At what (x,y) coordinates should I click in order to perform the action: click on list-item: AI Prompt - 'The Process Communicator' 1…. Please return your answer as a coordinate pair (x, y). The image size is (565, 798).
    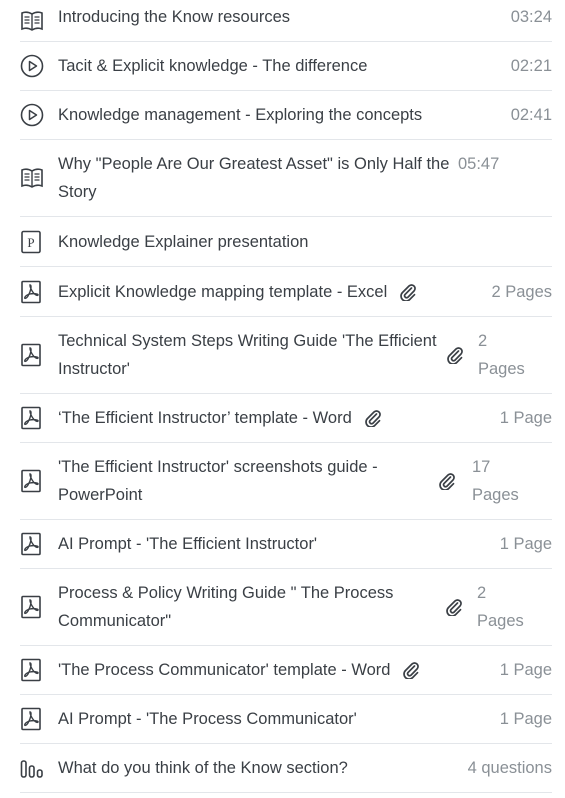
    Looking at the image, I should click on (286, 719).